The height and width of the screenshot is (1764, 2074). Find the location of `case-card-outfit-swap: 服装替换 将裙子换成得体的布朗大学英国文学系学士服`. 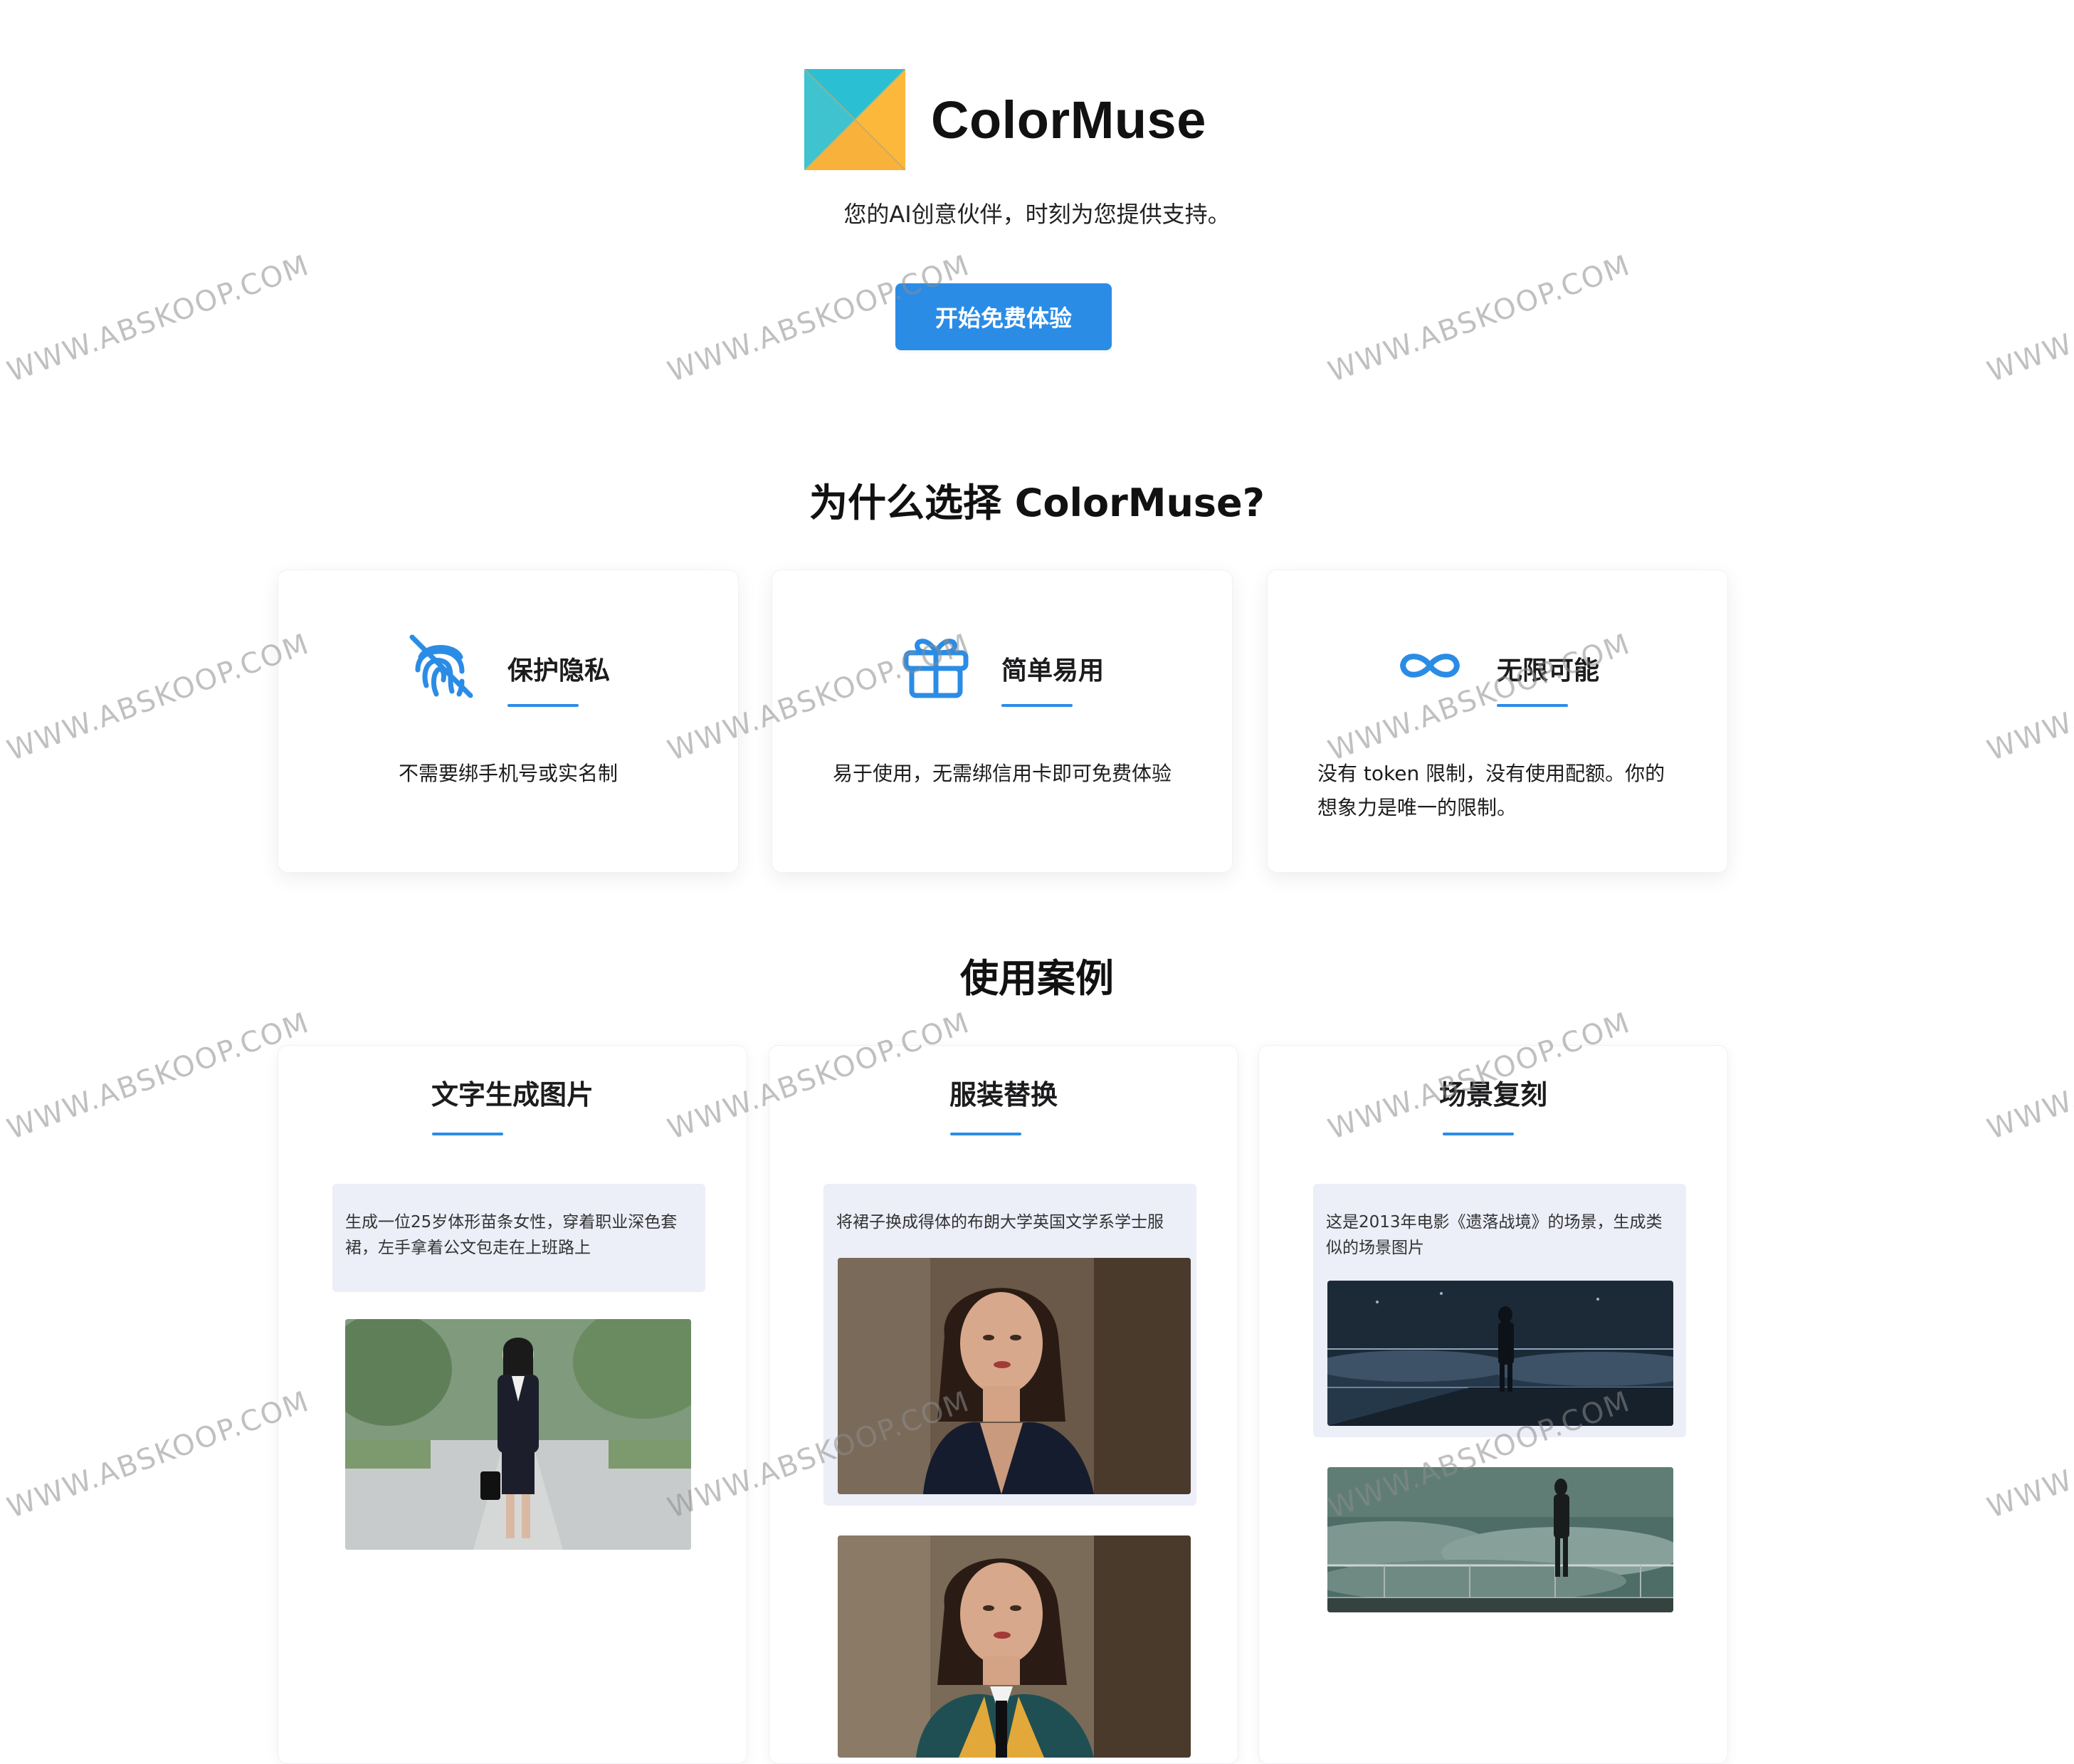

case-card-outfit-swap: 服装替换 将裙子换成得体的布朗大学英国文学系学士服 is located at coordinates (1003, 1404).